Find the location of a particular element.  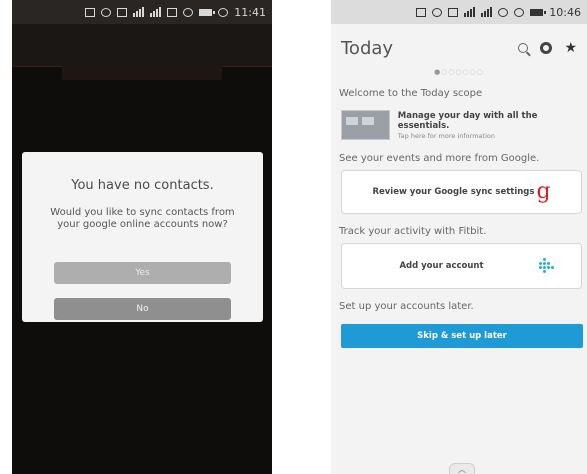

fitbit-card: Add your account is located at coordinates (461, 266).